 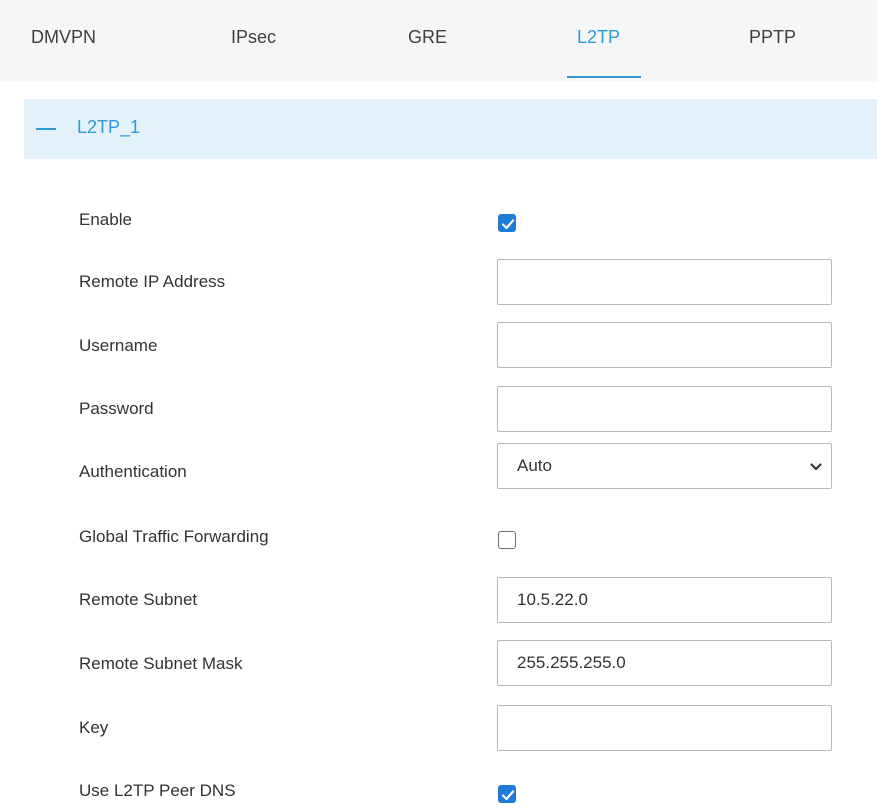 I want to click on tab-ipsec: IPsec, so click(x=253, y=42).